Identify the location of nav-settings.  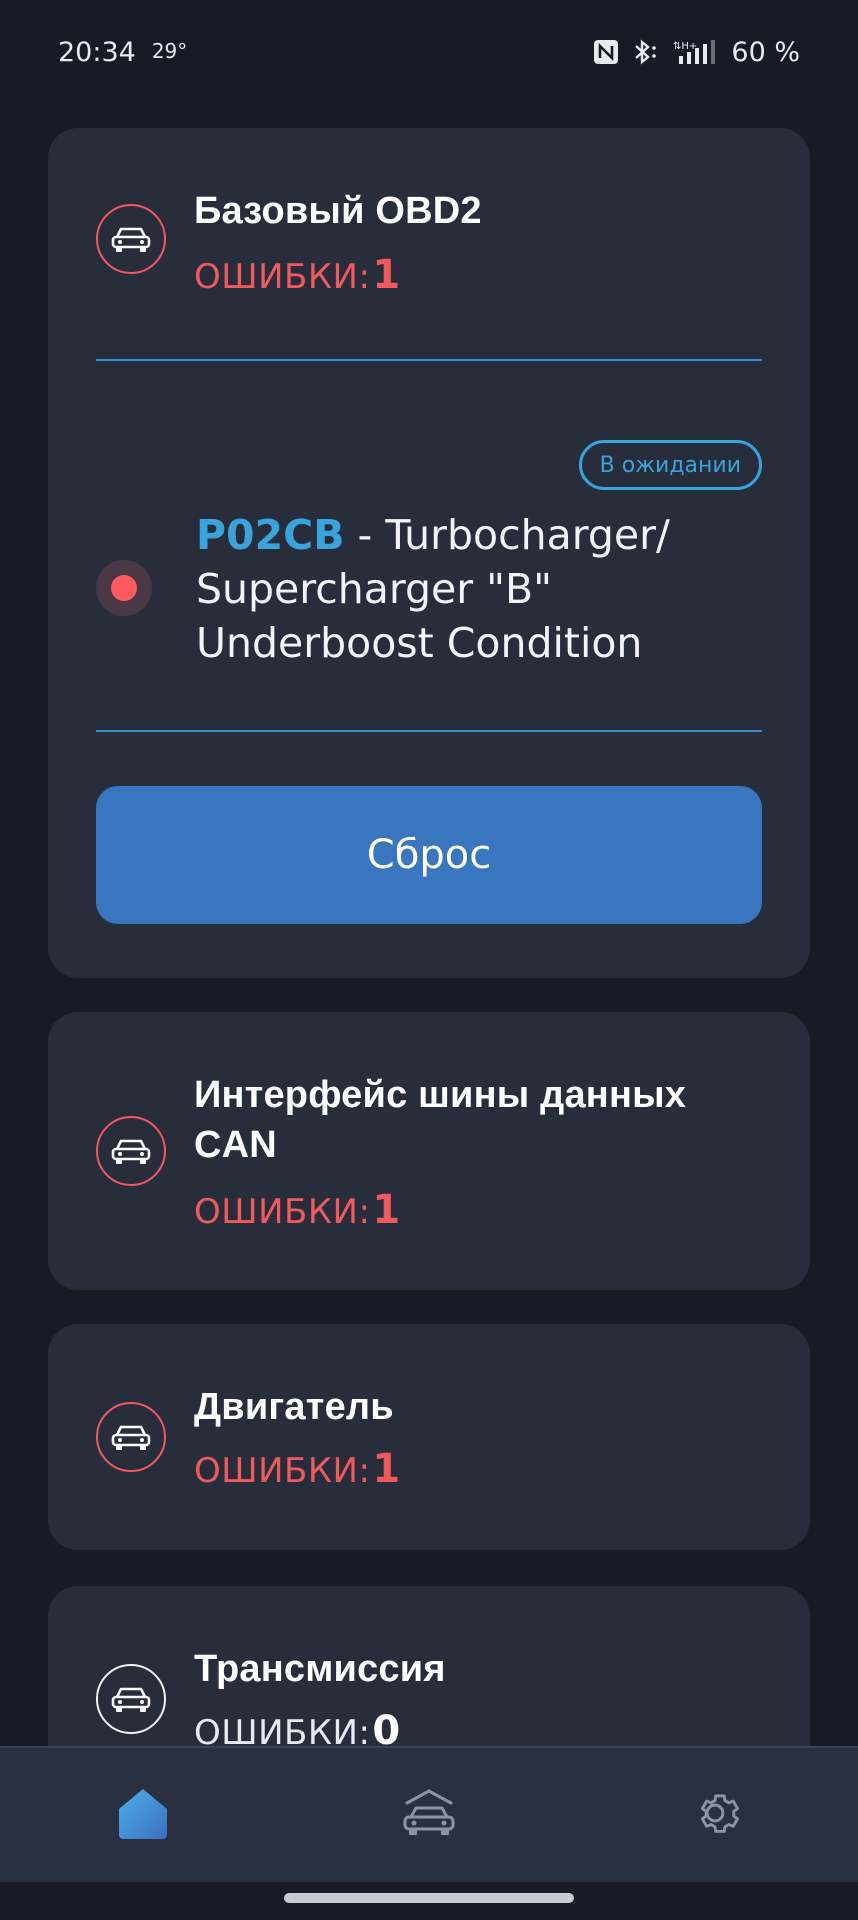
(715, 1815).